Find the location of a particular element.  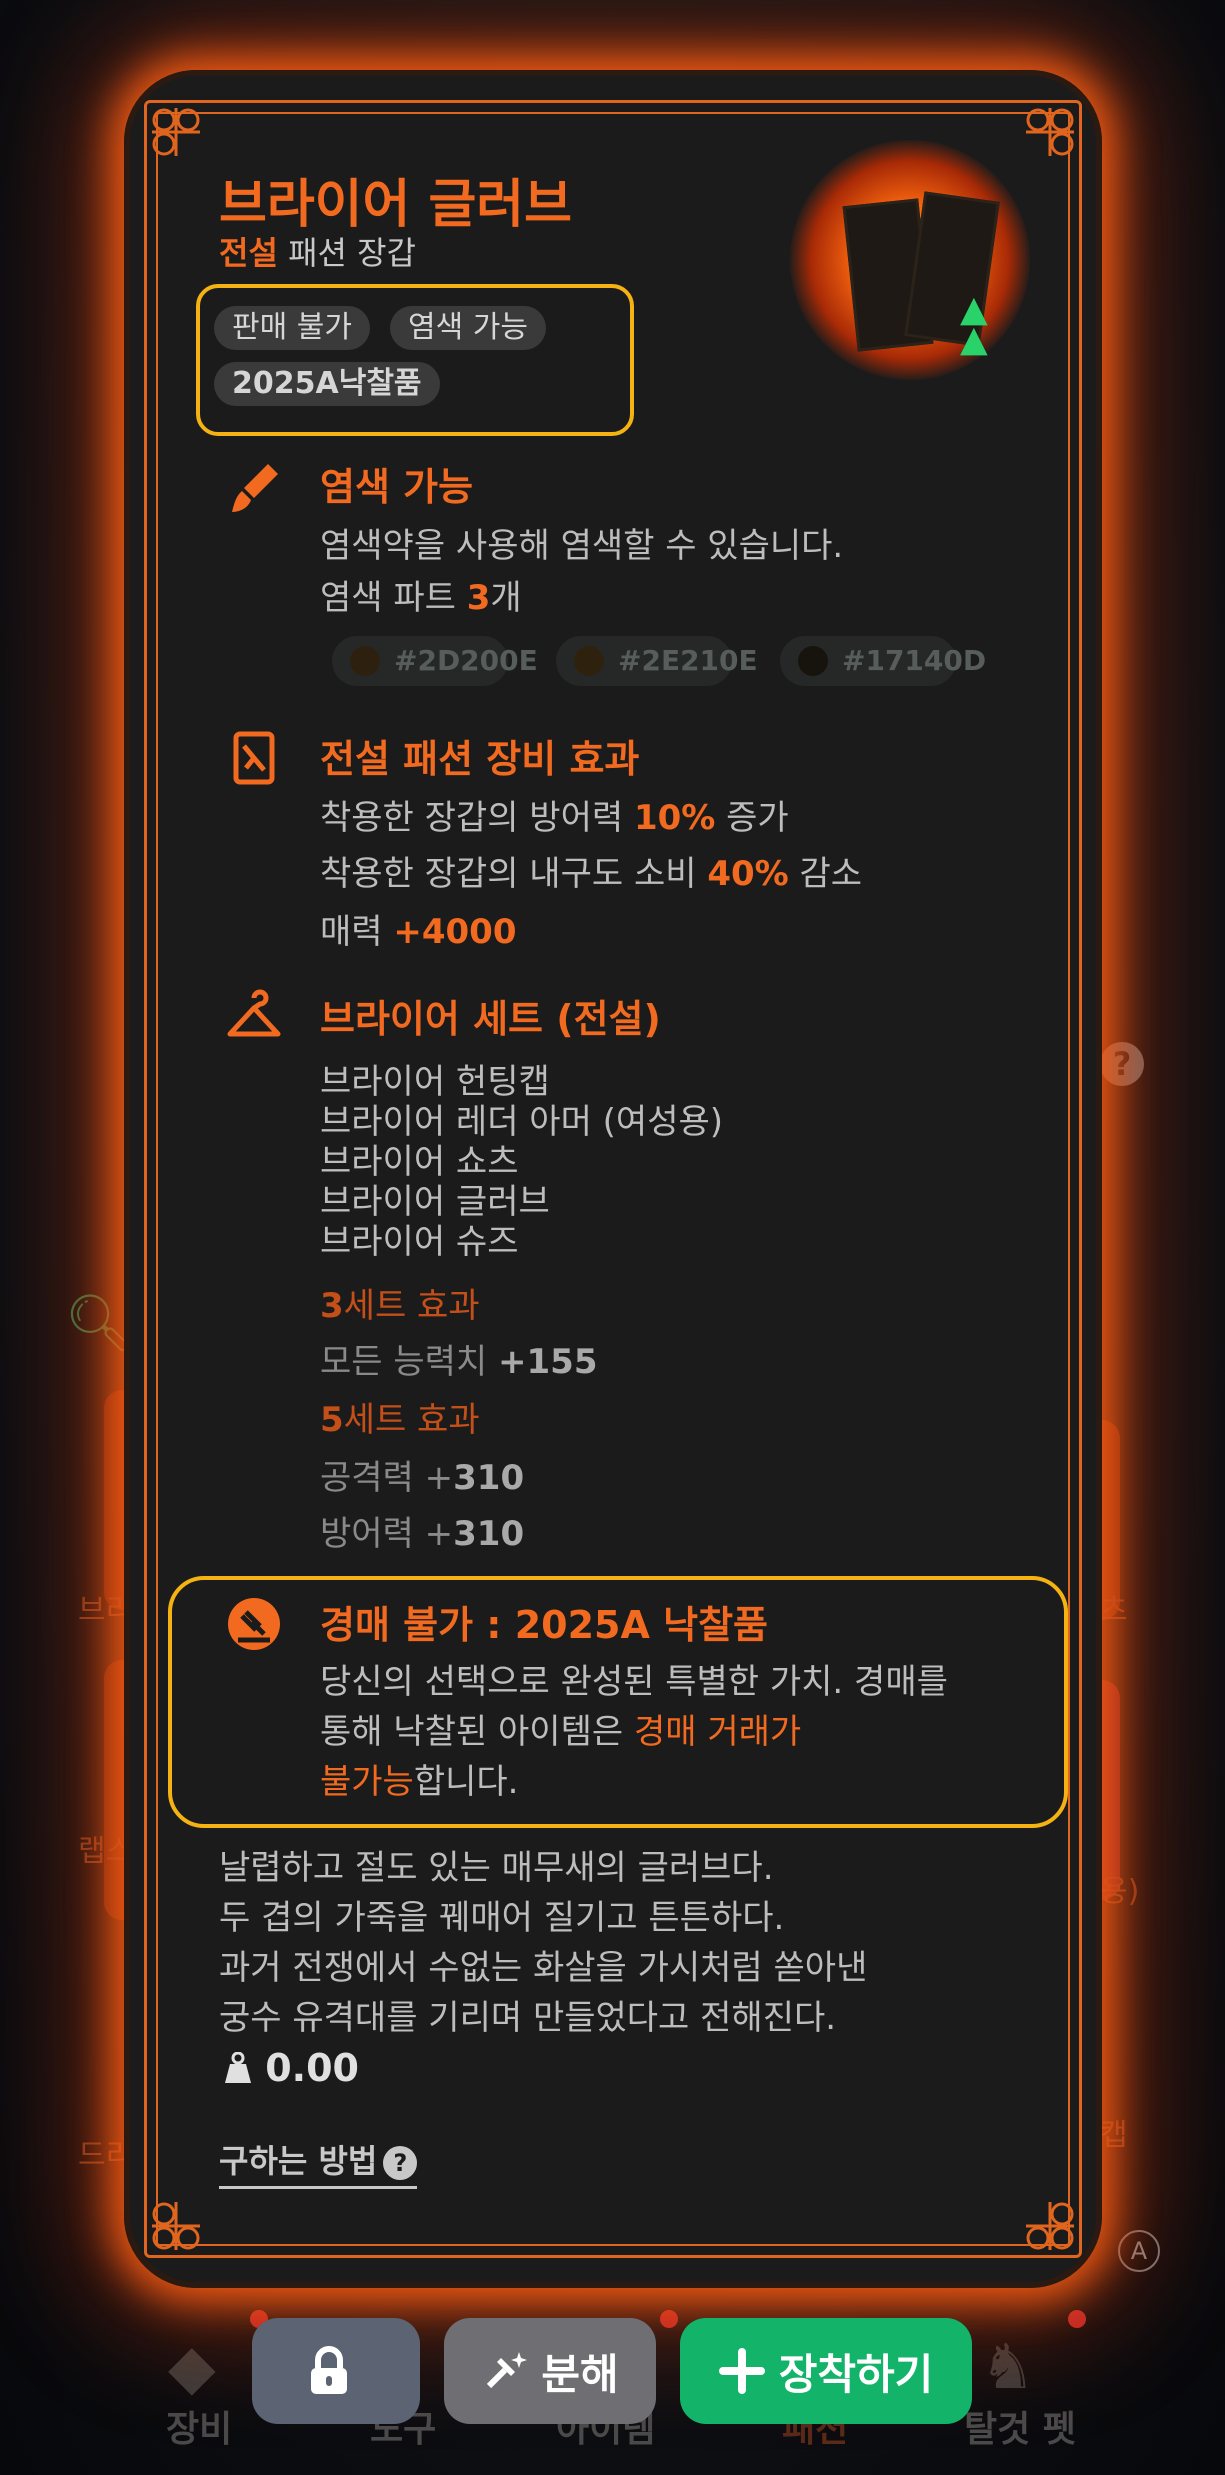

item-image is located at coordinates (910, 260).